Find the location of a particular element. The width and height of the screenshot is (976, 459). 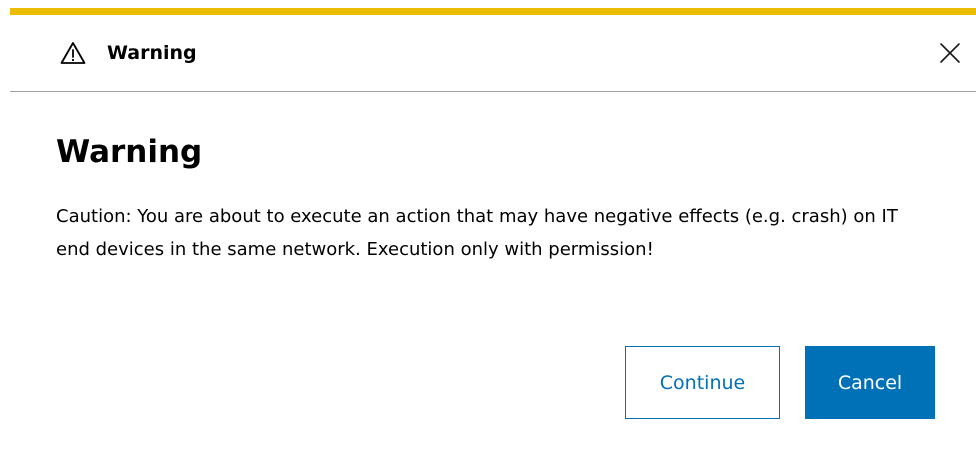

warning-accent-bar is located at coordinates (493, 11).